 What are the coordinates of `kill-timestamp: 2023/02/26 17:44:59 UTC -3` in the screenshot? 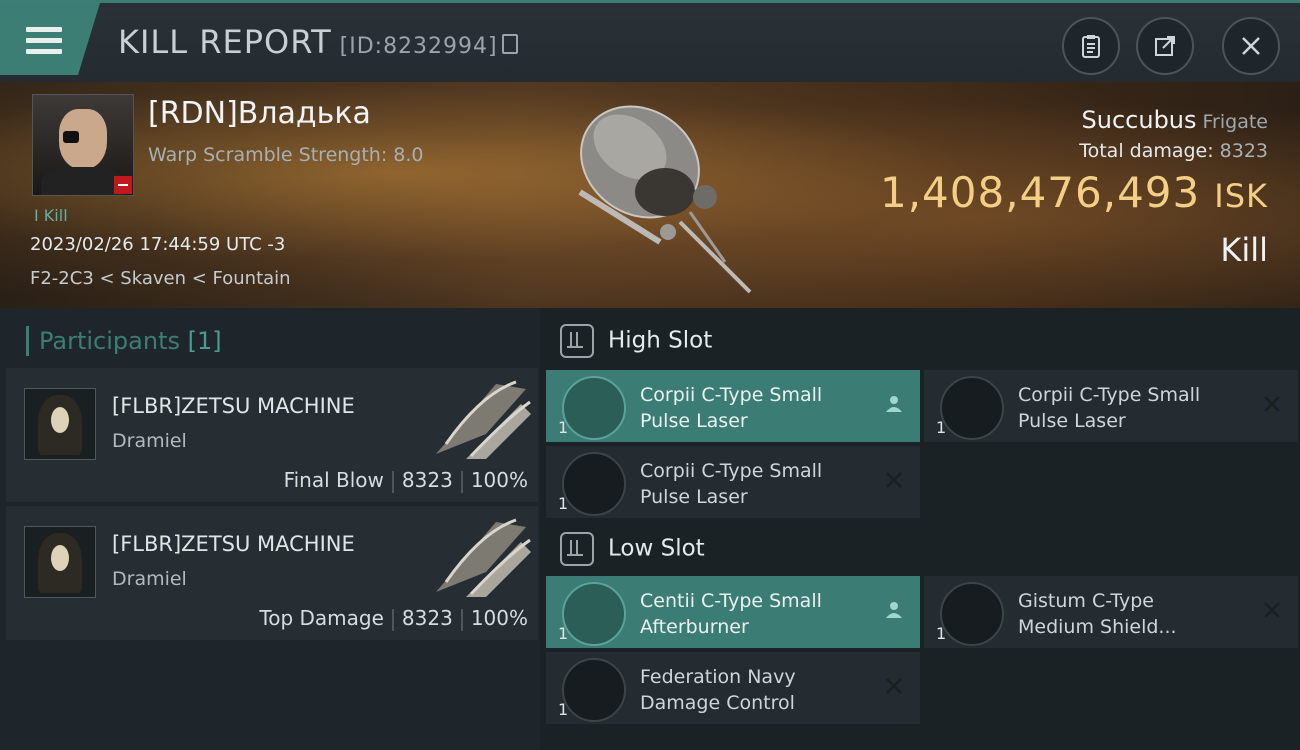 It's located at (158, 244).